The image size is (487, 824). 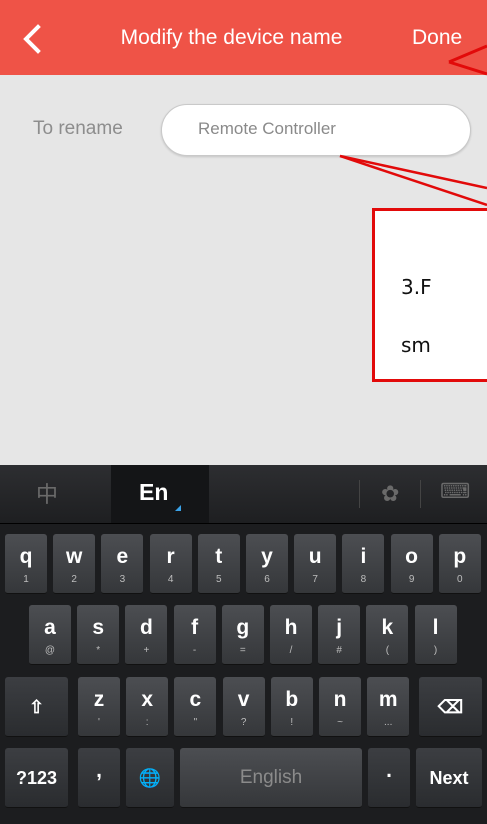 I want to click on tab-active-indicator, so click(x=178, y=508).